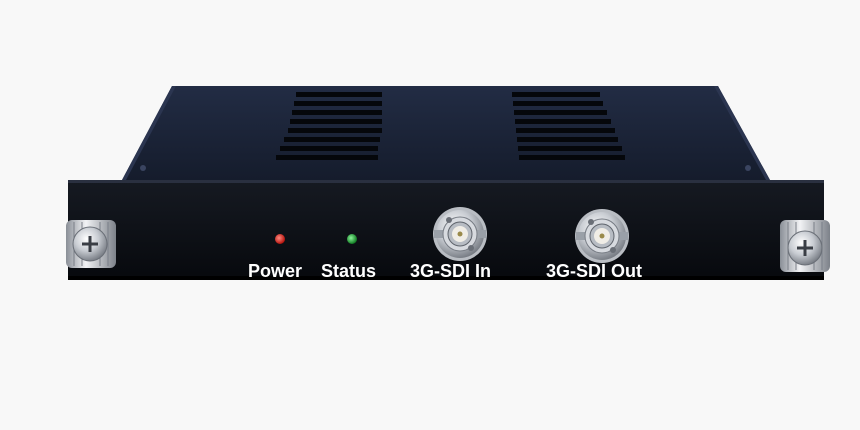 The width and height of the screenshot is (860, 430). What do you see at coordinates (280, 239) in the screenshot?
I see `power-led-icon` at bounding box center [280, 239].